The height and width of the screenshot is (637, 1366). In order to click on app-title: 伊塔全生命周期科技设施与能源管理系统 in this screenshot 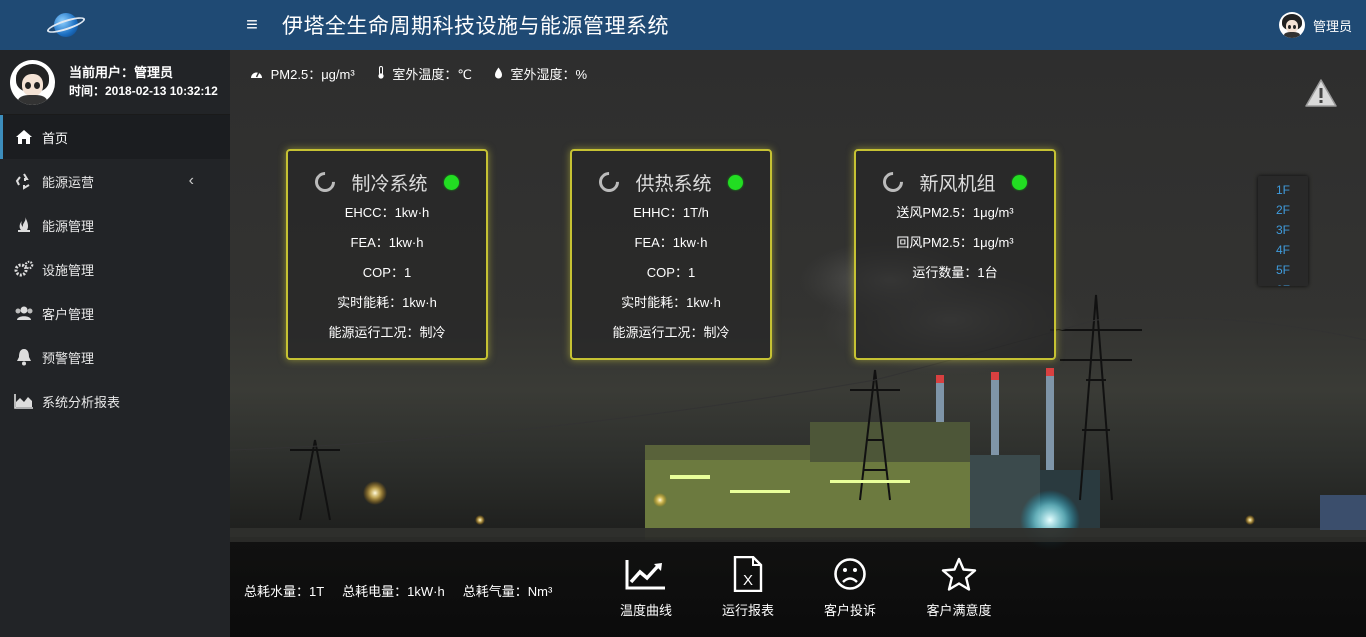, I will do `click(475, 26)`.